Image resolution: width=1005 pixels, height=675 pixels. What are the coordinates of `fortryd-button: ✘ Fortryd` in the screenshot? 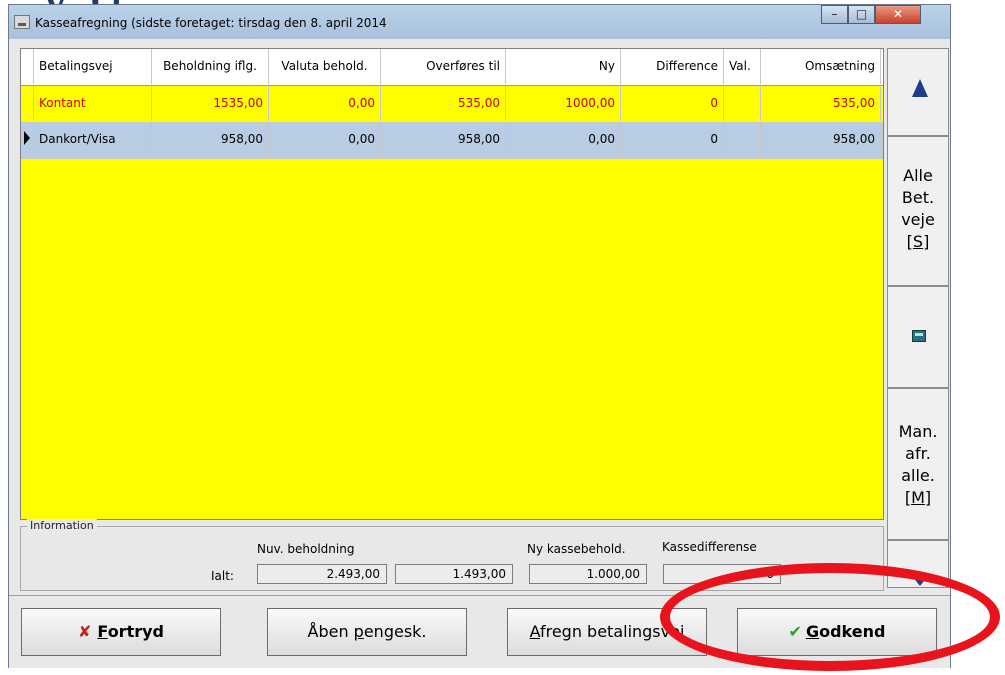 It's located at (121, 632).